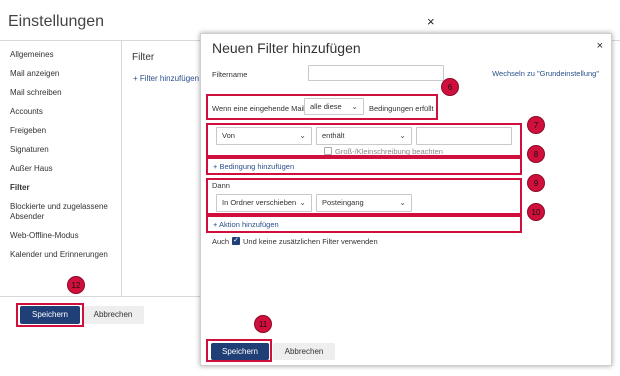 The height and width of the screenshot is (376, 620). I want to click on sidebar-item-filter: Filter, so click(65, 188).